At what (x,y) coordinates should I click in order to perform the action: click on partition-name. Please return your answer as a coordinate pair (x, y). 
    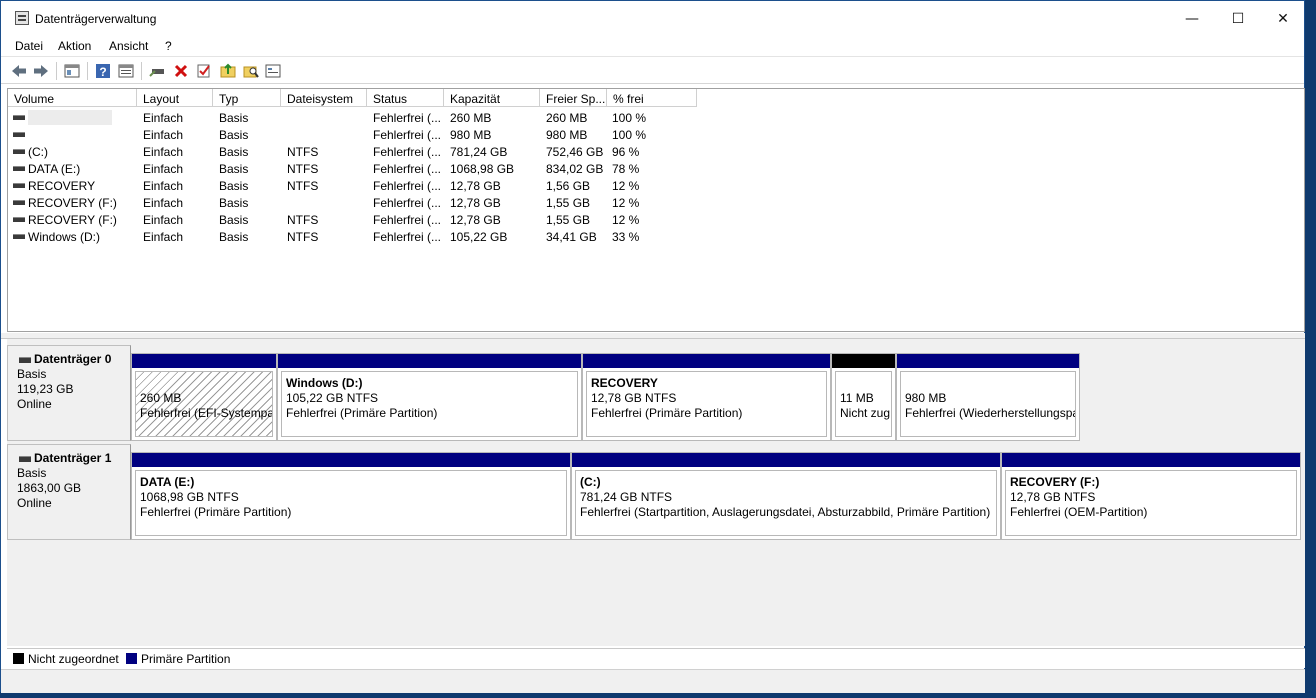
    Looking at the image, I should click on (206, 383).